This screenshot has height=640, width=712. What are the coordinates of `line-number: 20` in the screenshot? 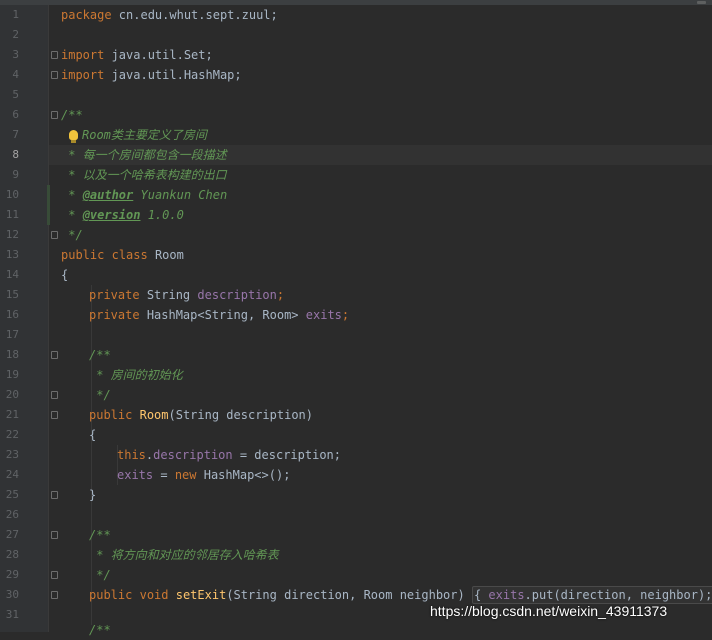 It's located at (9, 395).